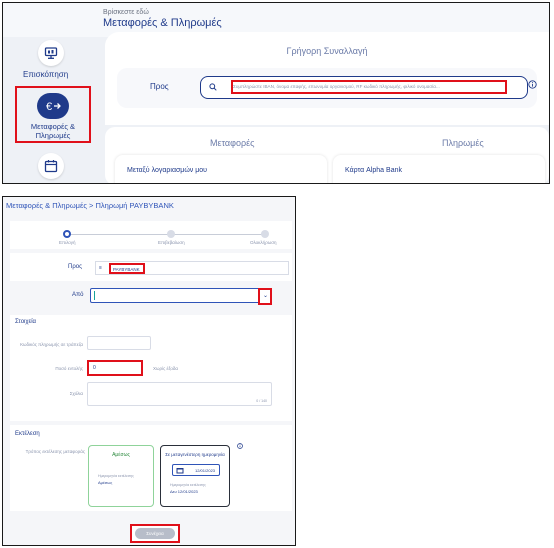 The image size is (554, 548). Describe the element at coordinates (179, 394) in the screenshot. I see `comments-textarea: 0 / 140` at that location.